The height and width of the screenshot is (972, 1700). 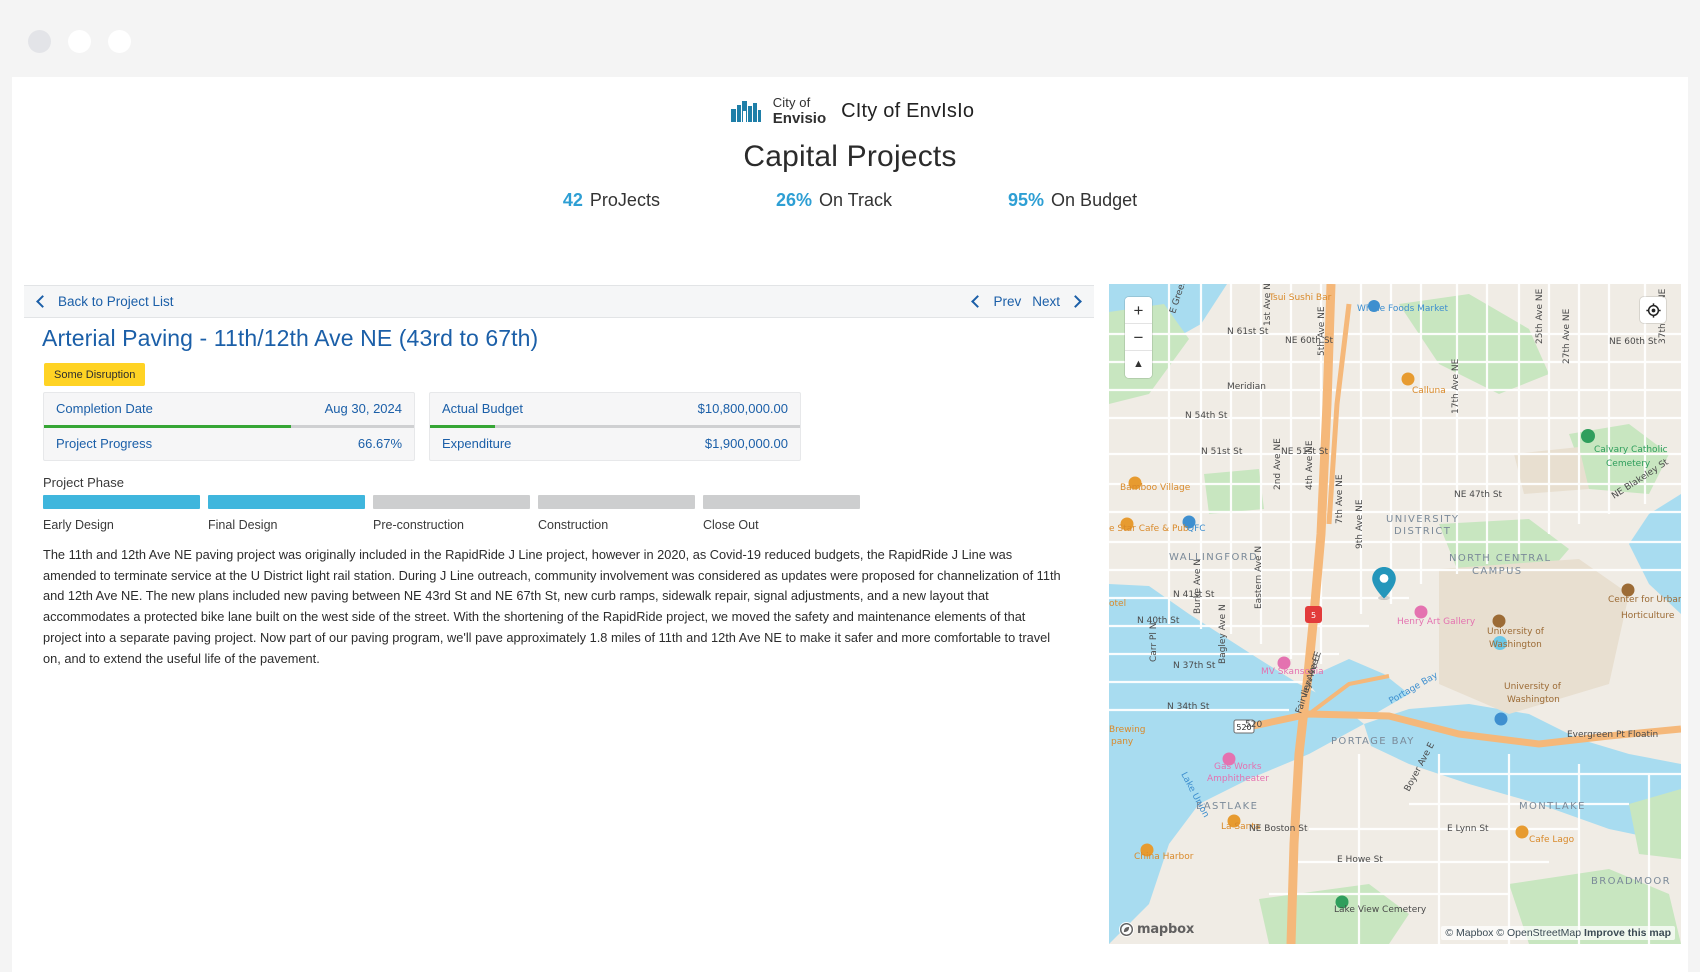 What do you see at coordinates (1072, 200) in the screenshot?
I see `stat-on-budget: 95% On Budget` at bounding box center [1072, 200].